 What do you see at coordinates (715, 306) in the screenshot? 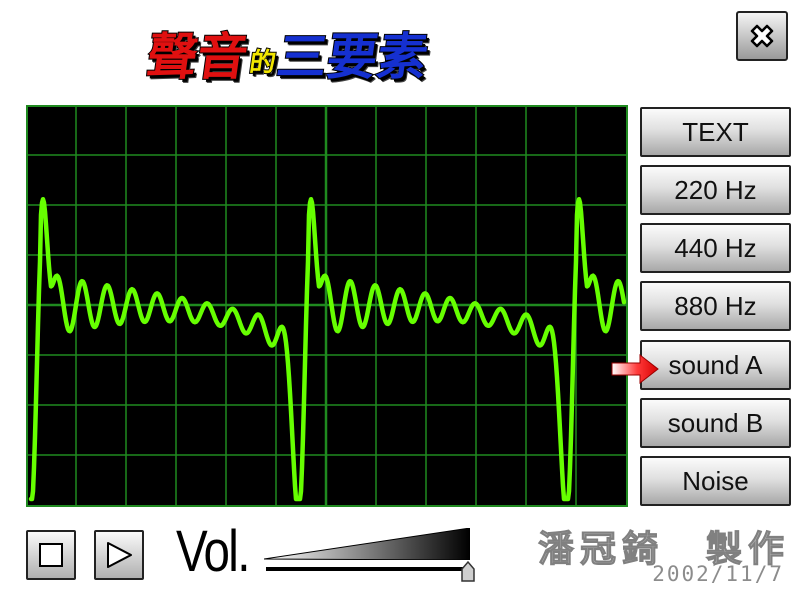
I see `880hz-button: 880 Hz` at bounding box center [715, 306].